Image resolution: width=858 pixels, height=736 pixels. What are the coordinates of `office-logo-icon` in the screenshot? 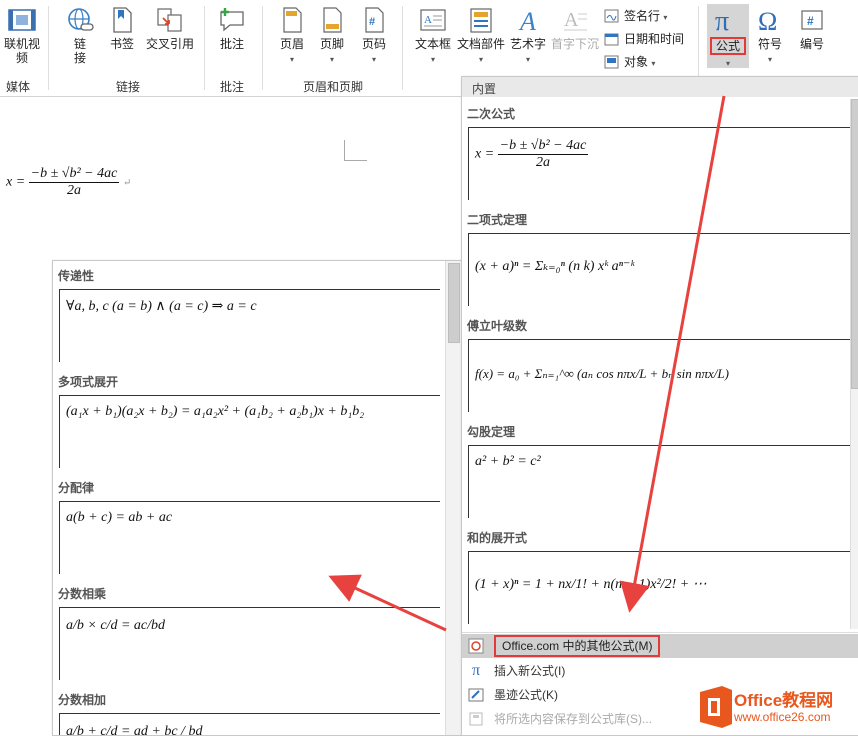 It's located at (716, 707).